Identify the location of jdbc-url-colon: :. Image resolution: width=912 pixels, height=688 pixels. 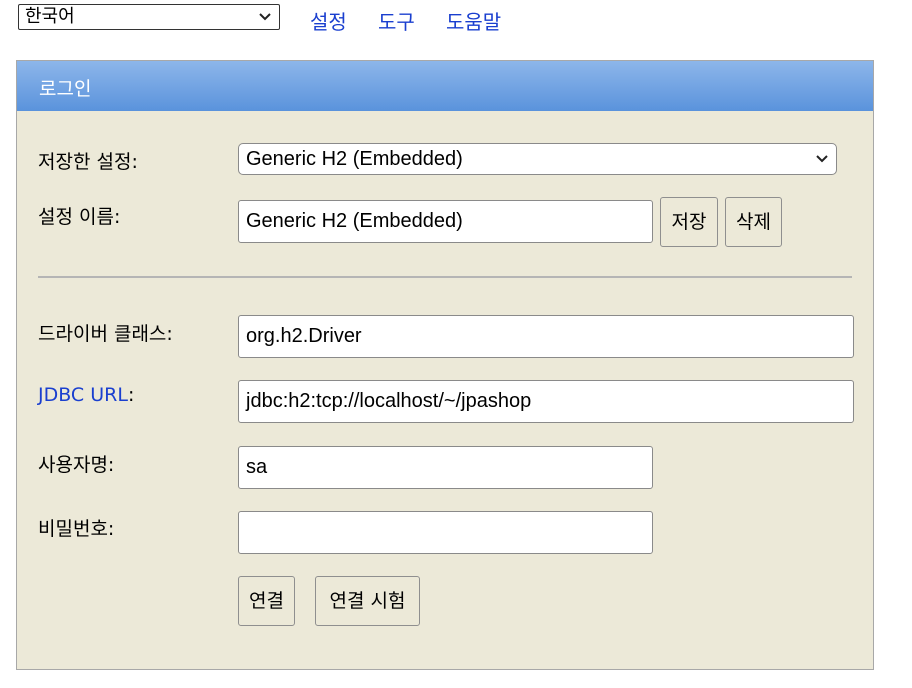
(131, 395).